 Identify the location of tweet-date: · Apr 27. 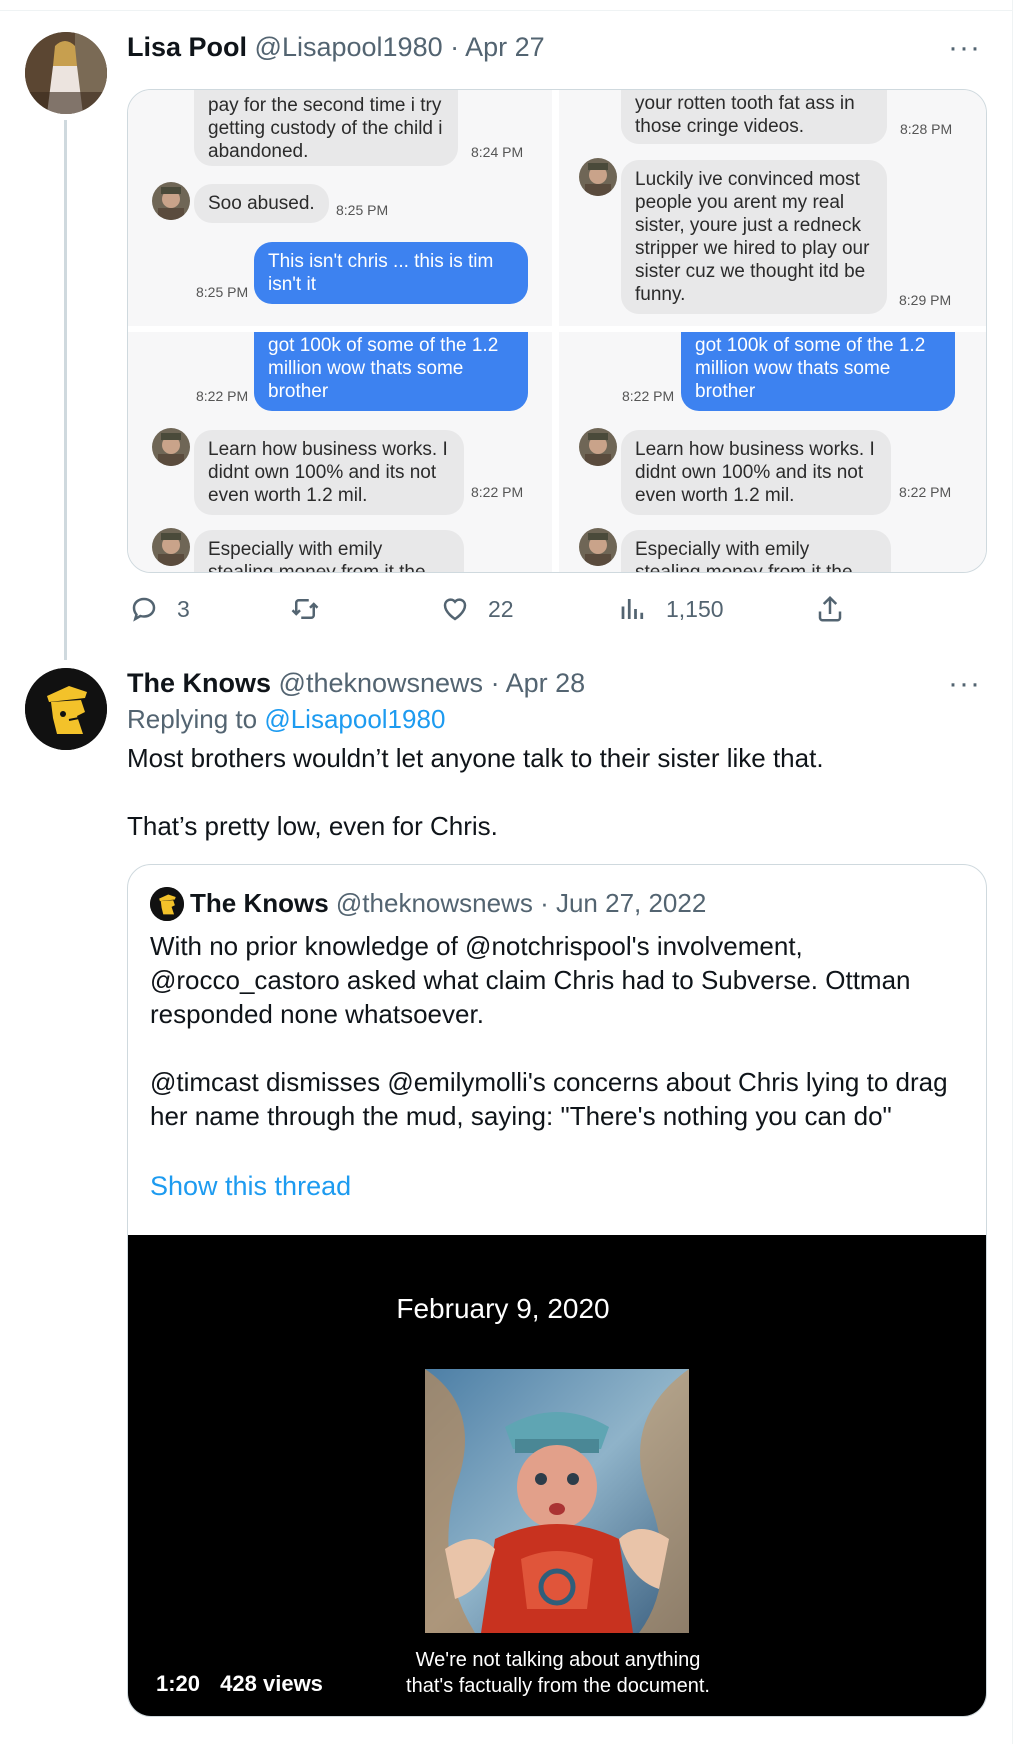
(497, 47).